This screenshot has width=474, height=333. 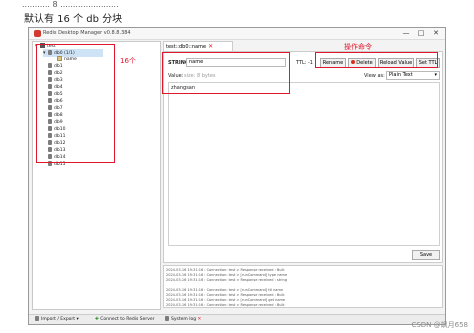 What do you see at coordinates (37, 318) in the screenshot?
I see `import-export-icon` at bounding box center [37, 318].